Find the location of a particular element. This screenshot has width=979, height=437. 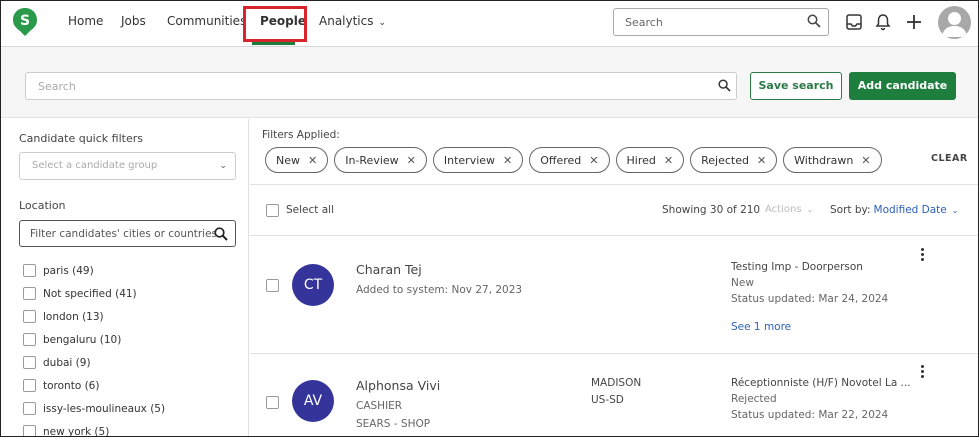

select-all-label: Select all is located at coordinates (310, 210).